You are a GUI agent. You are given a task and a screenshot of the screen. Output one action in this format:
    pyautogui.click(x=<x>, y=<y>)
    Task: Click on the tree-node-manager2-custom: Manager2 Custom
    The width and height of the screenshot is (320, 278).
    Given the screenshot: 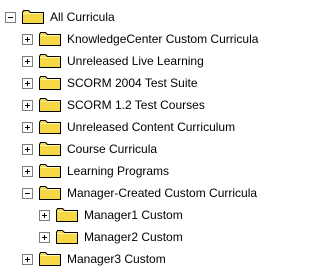 What is the action you would take?
    pyautogui.click(x=111, y=237)
    